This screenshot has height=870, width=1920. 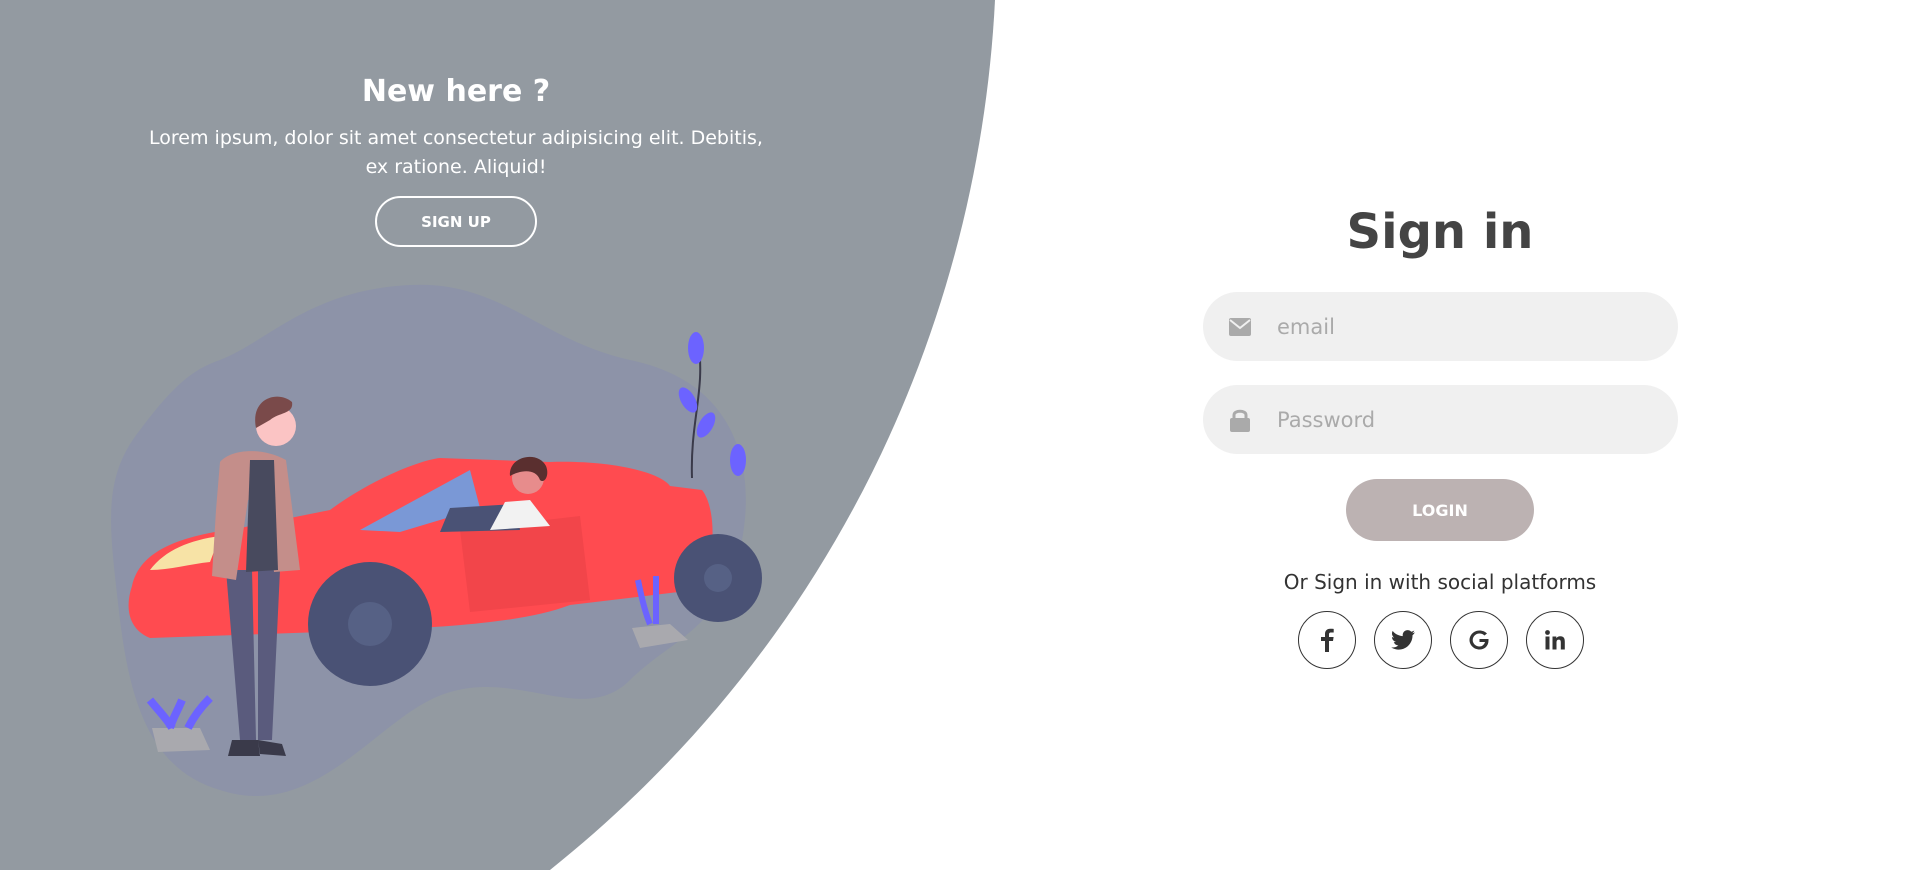 I want to click on person-shirt, so click(x=262, y=516).